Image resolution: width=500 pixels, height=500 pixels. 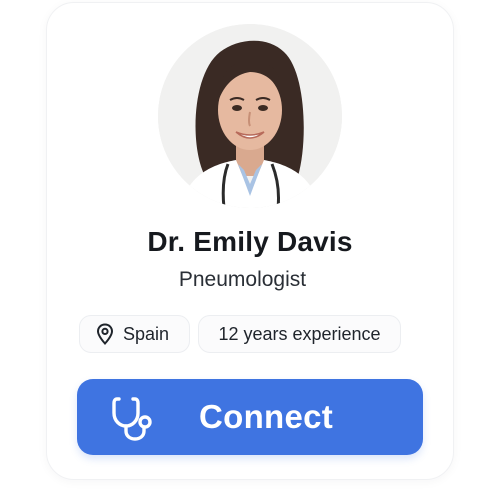 I want to click on connect-button-label: Connect, so click(x=266, y=416).